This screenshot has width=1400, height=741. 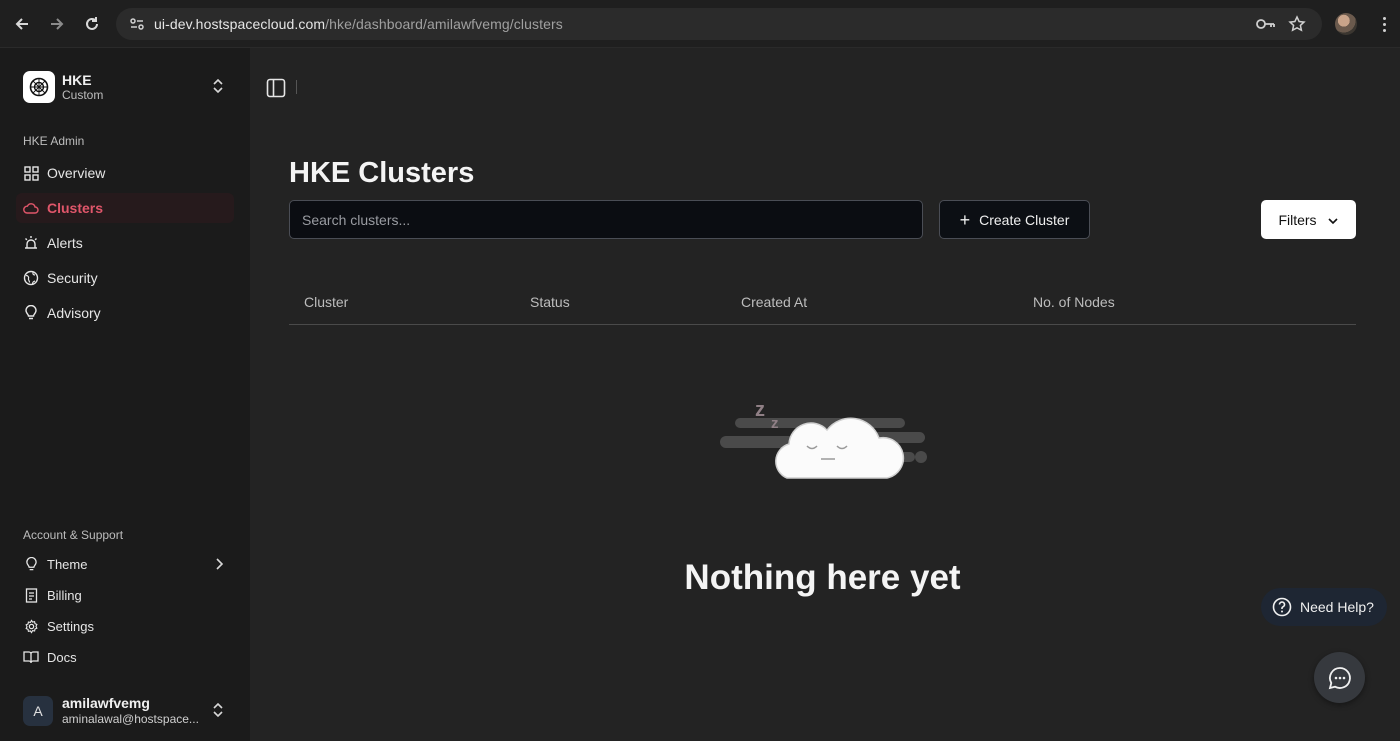 I want to click on receipt-icon, so click(x=31, y=595).